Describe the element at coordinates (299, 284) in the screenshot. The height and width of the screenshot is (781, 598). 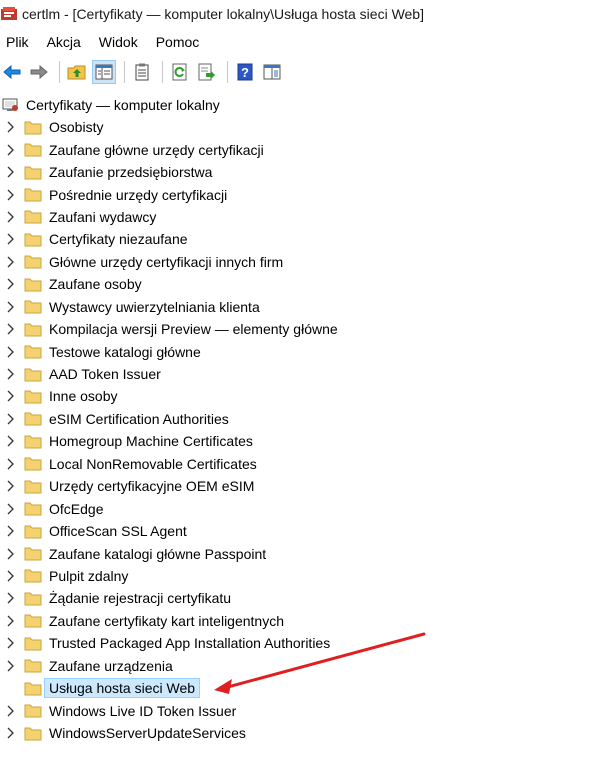
I see `tree-item: Zaufane osoby` at that location.